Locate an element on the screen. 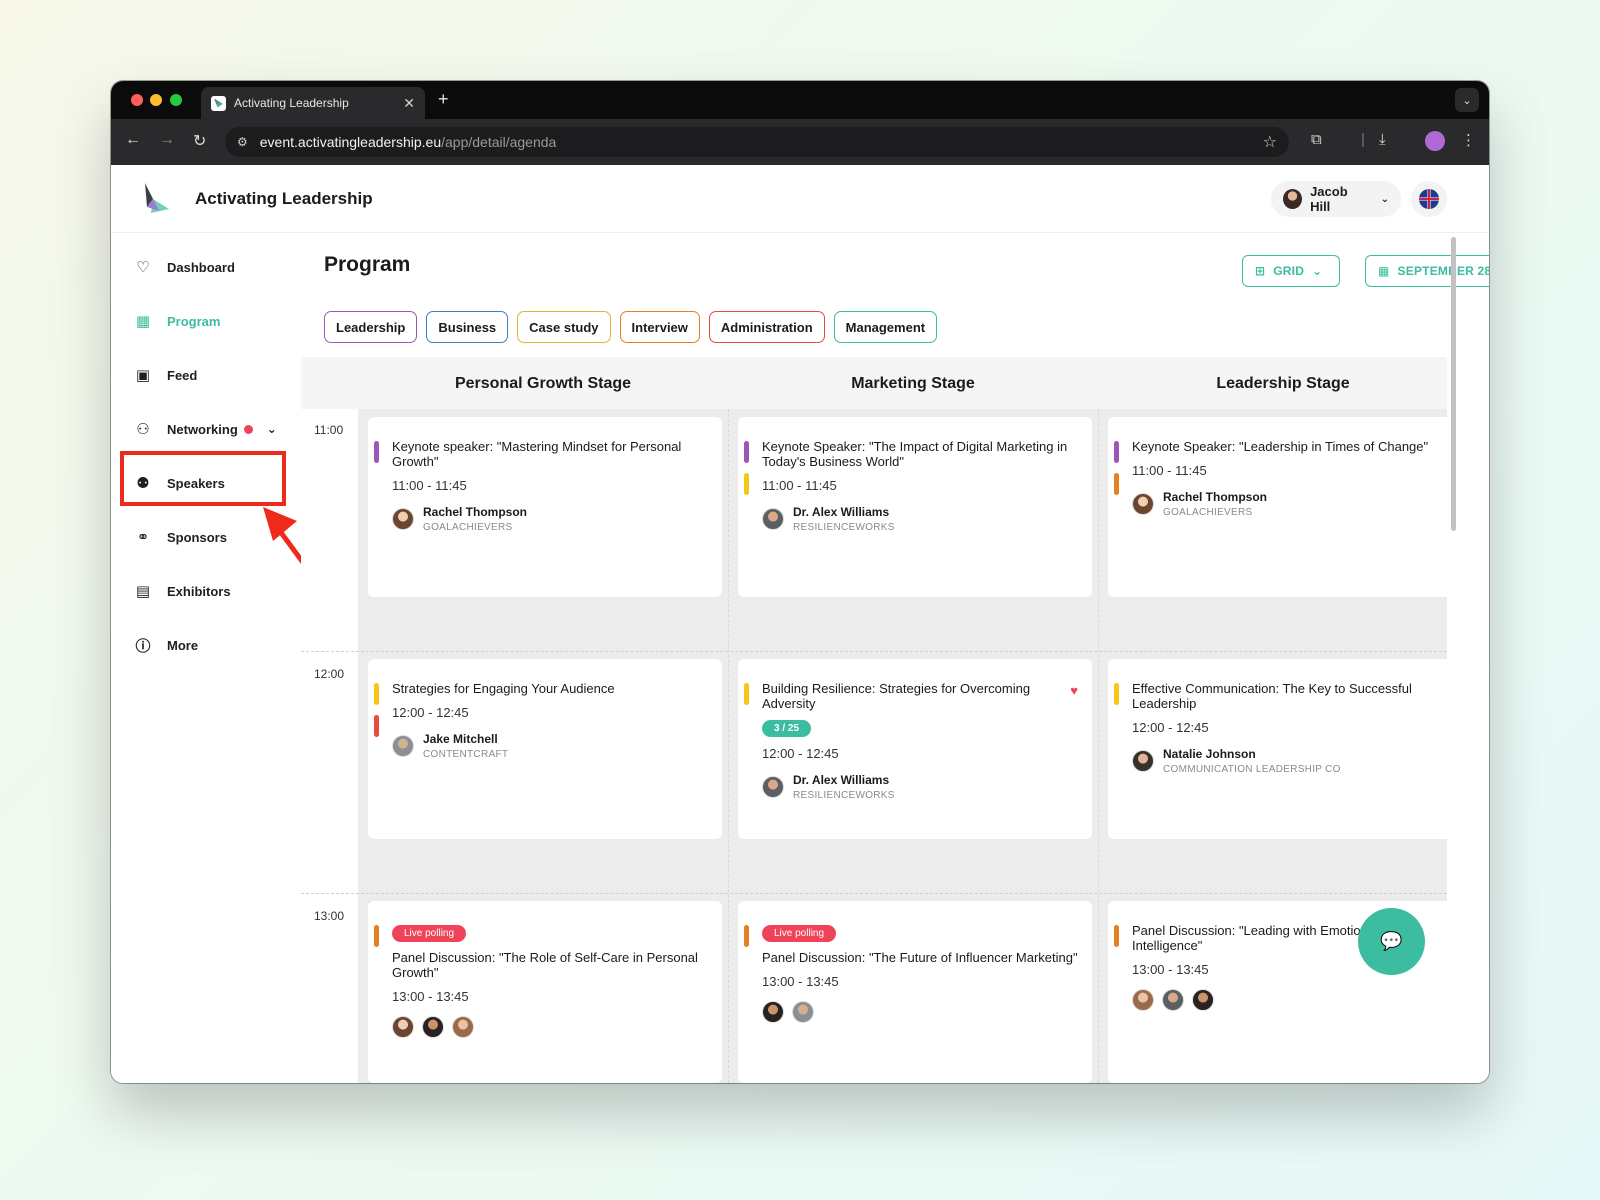  page-title: Program is located at coordinates (367, 264).